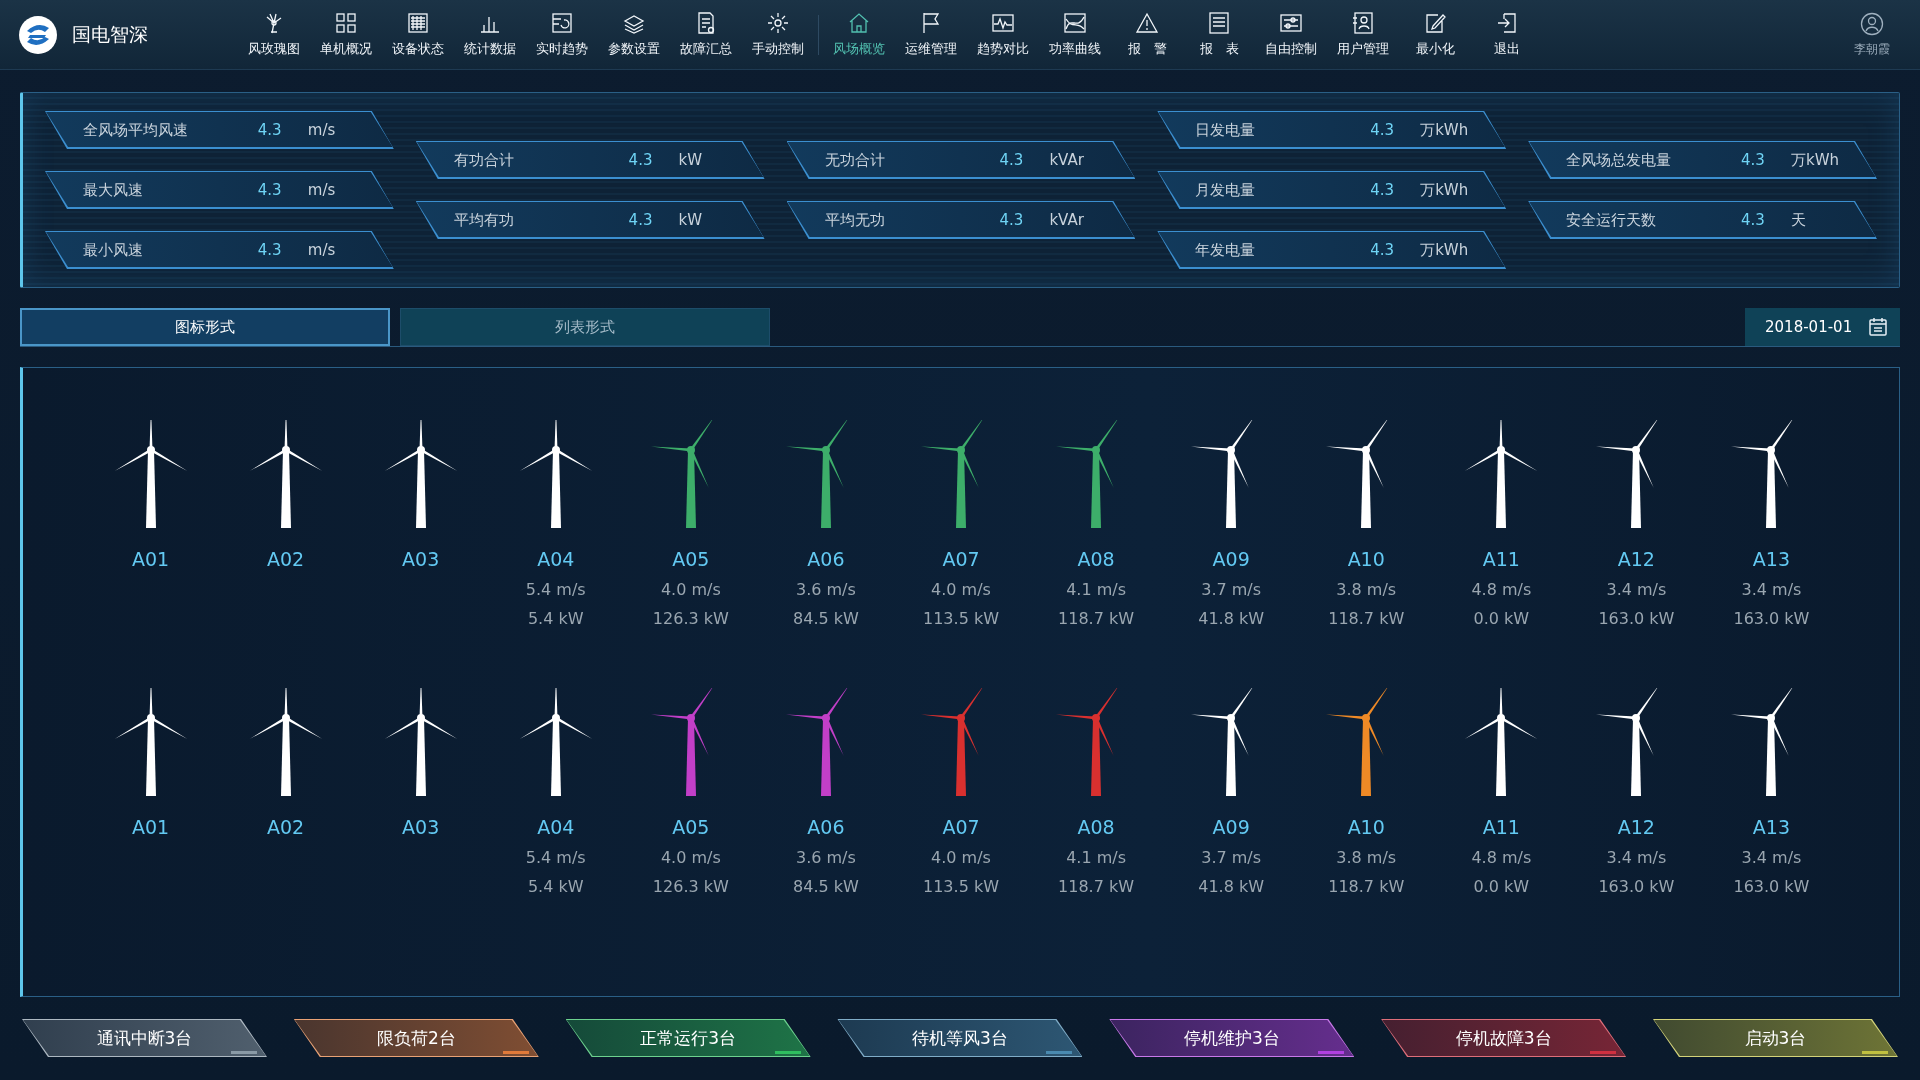 The width and height of the screenshot is (1920, 1080). I want to click on stat-label: 安全运行天数, so click(1612, 220).